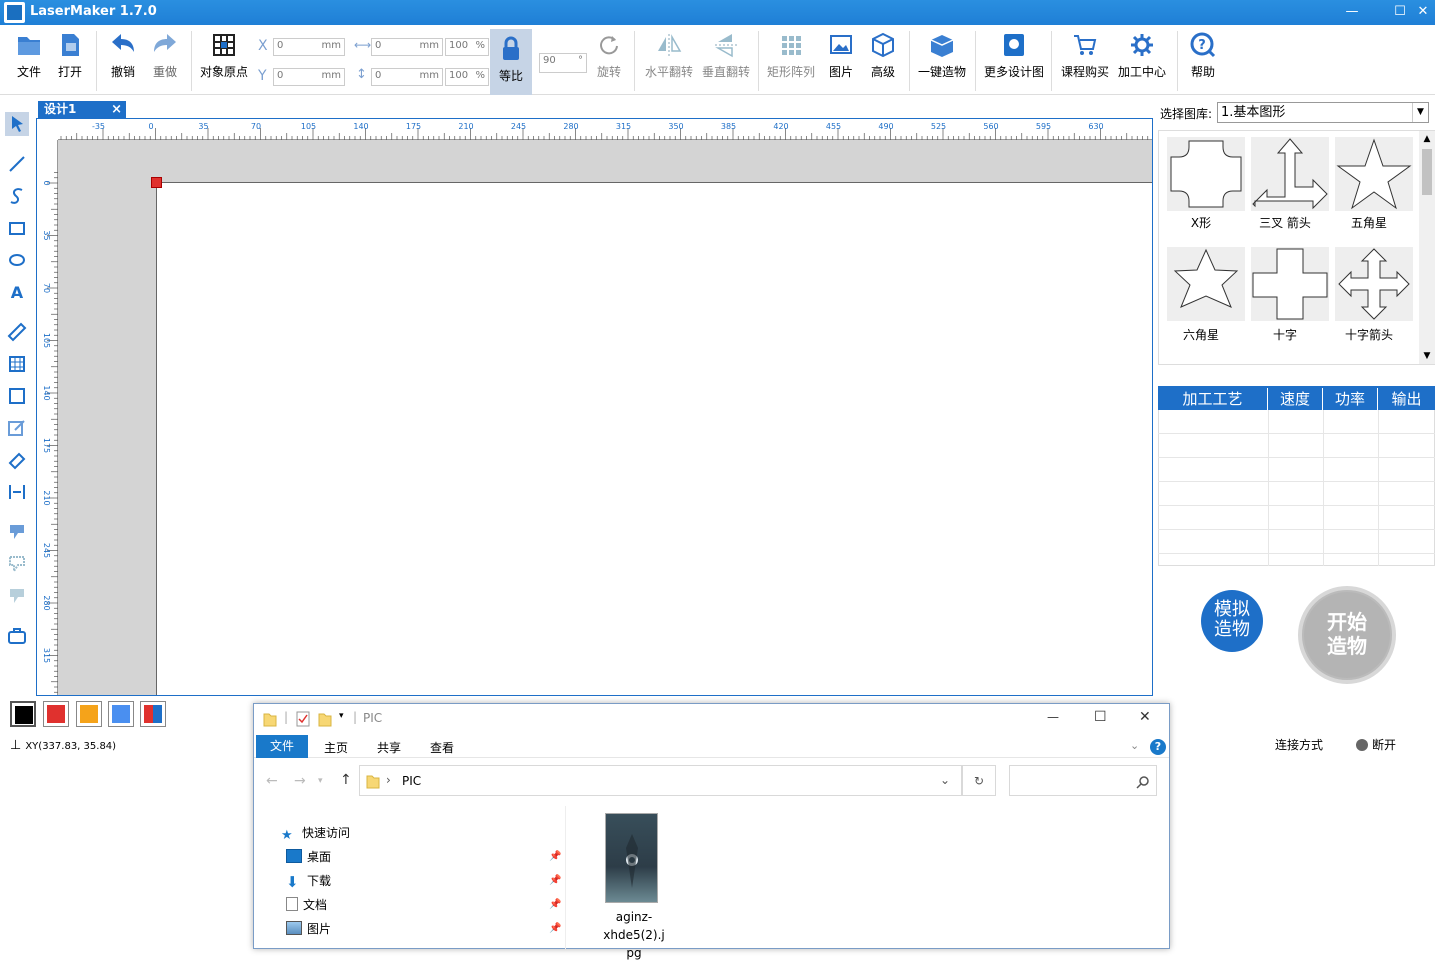 Image resolution: width=1435 pixels, height=962 pixels. Describe the element at coordinates (1427, 356) in the screenshot. I see `scroll-down-icon: ▼` at that location.